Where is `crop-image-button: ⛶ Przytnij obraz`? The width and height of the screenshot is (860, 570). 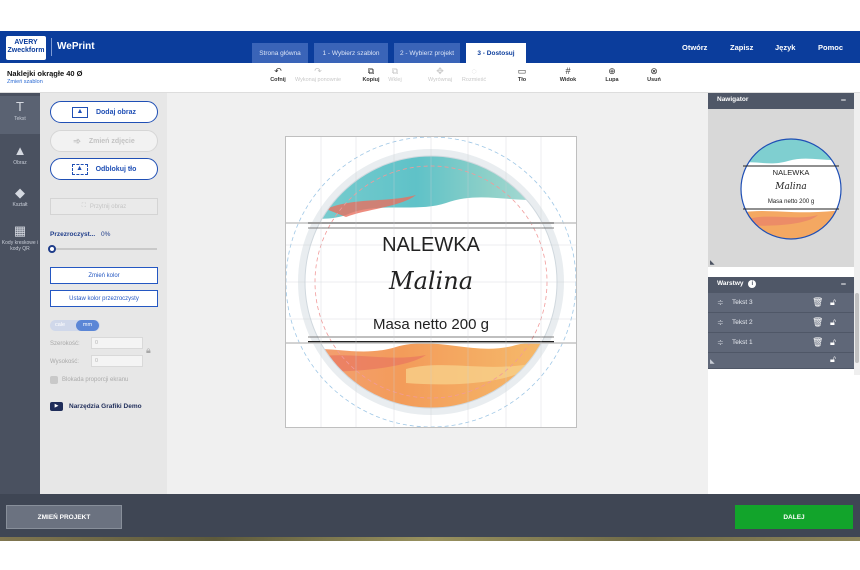
crop-image-button: ⛶ Przytnij obraz is located at coordinates (104, 206).